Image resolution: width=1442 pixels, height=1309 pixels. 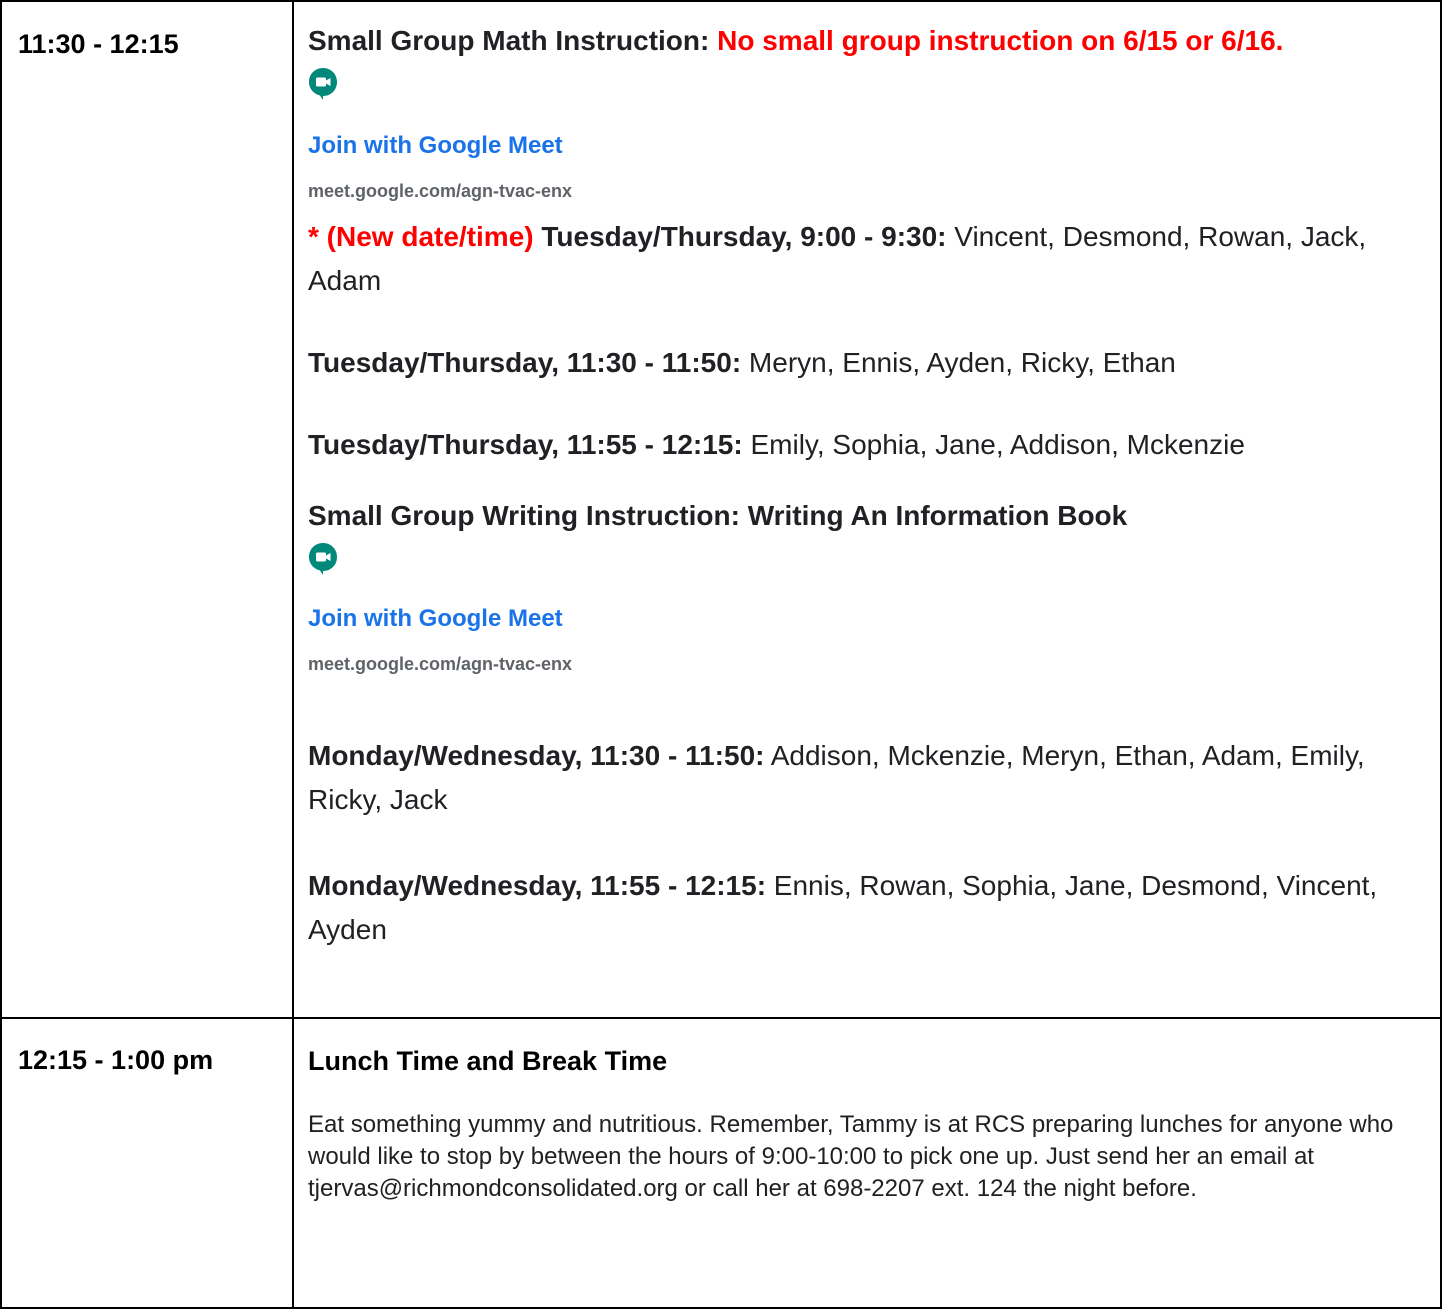 What do you see at coordinates (98, 44) in the screenshot?
I see `time-label: 11:30 - 12:15` at bounding box center [98, 44].